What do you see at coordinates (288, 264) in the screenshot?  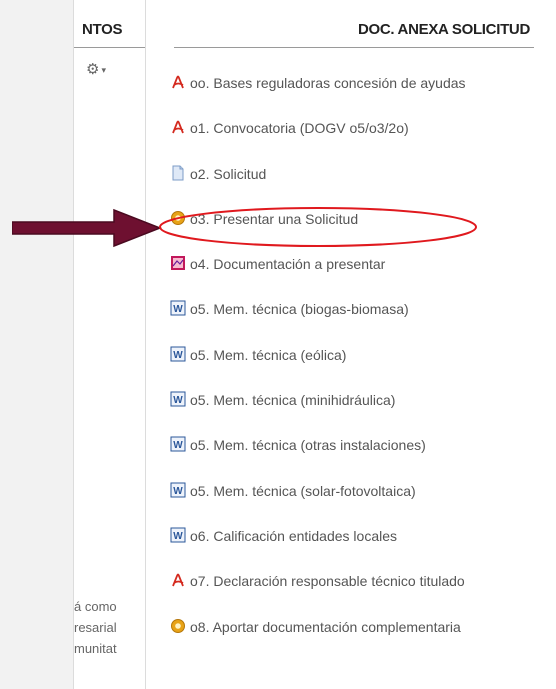 I see `document-label: o4. Documentación a presentar` at bounding box center [288, 264].